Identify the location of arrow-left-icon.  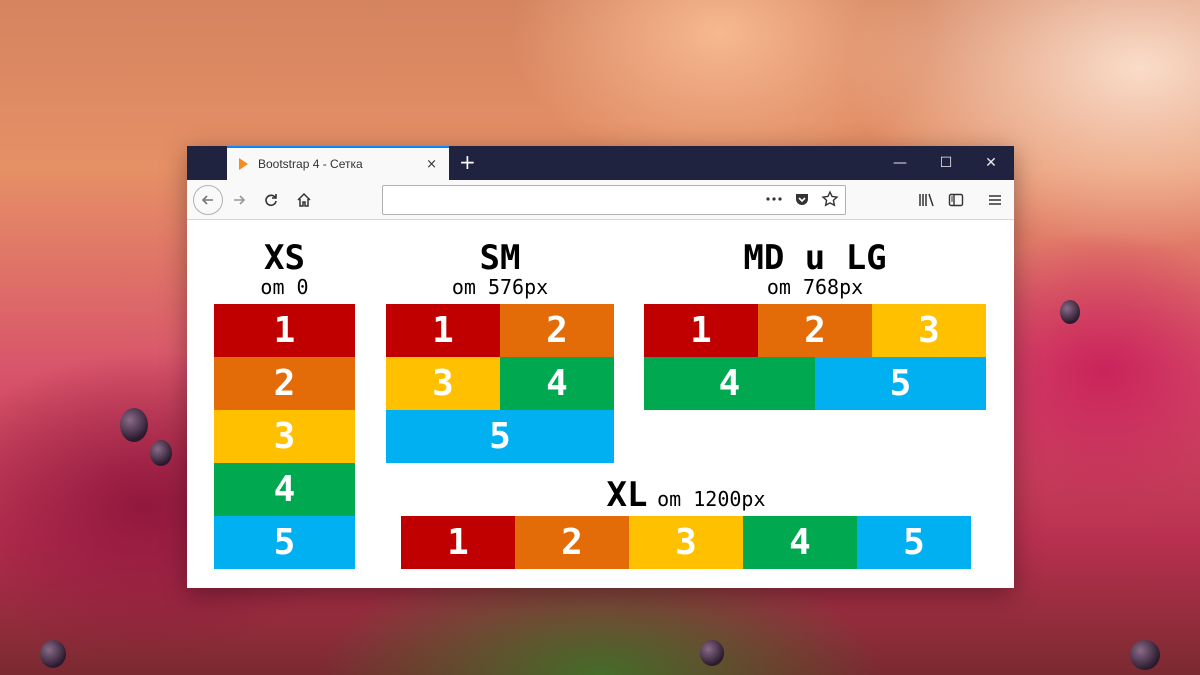
(207, 200).